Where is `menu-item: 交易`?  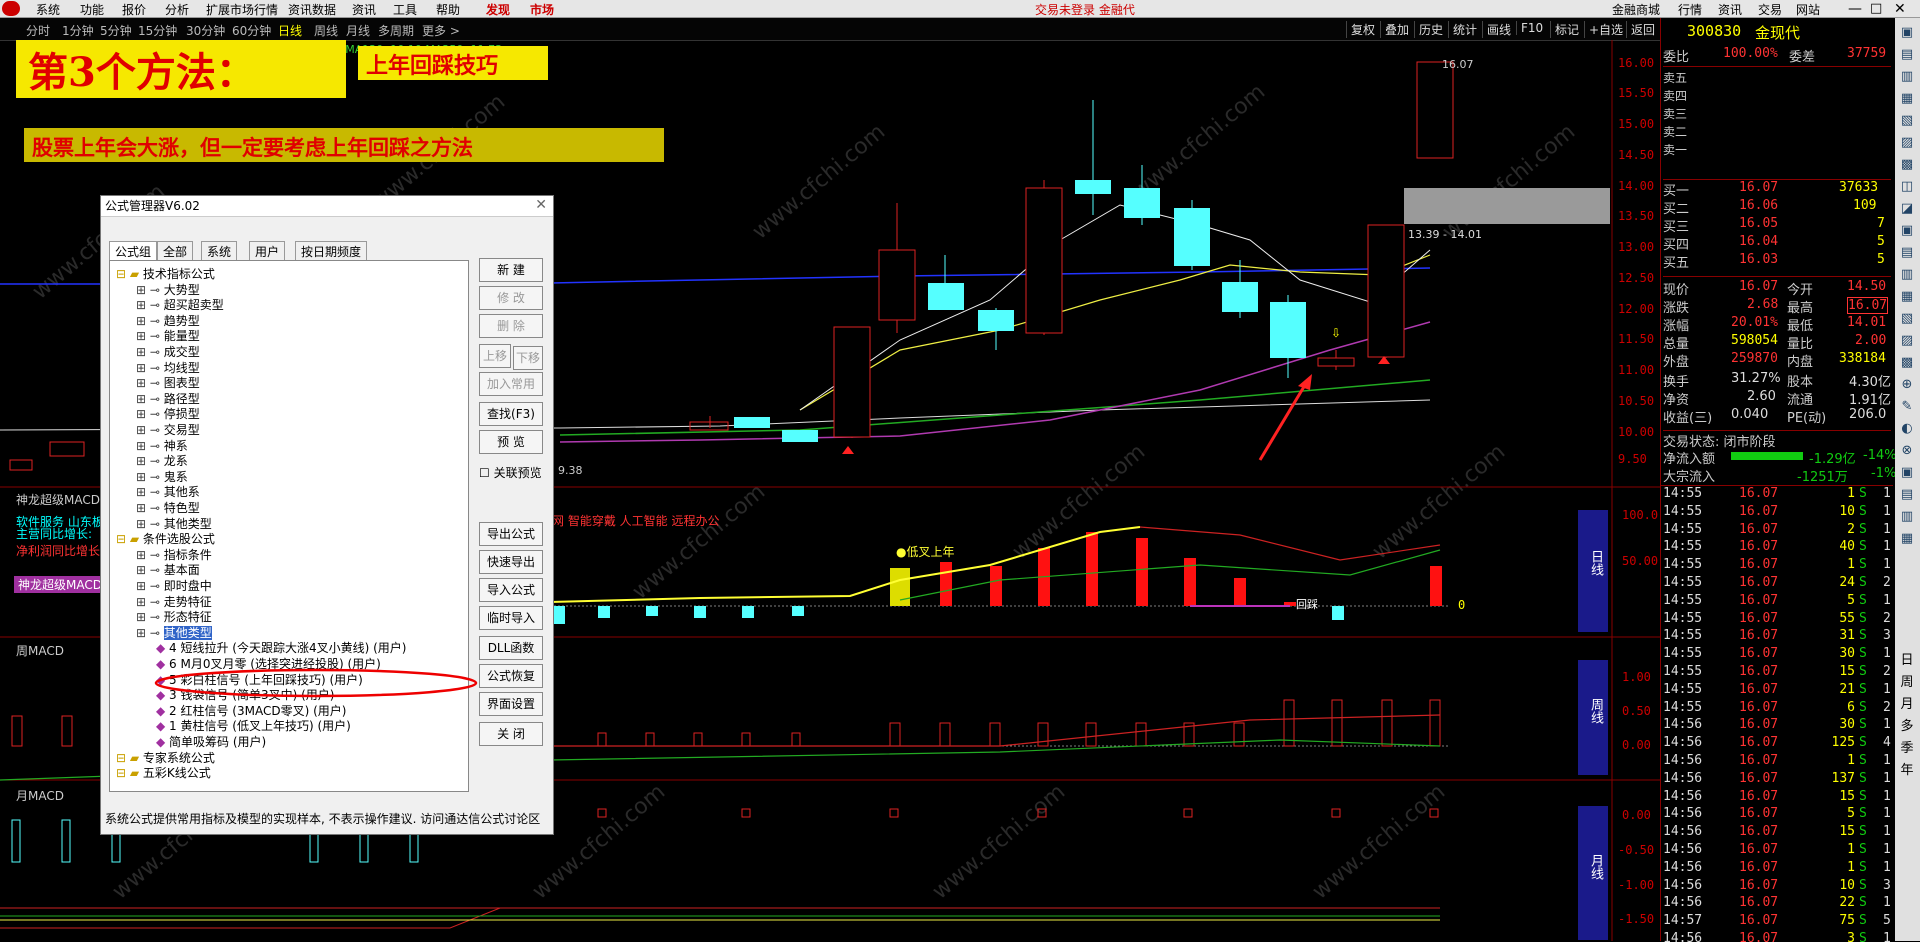 menu-item: 交易 is located at coordinates (1770, 9).